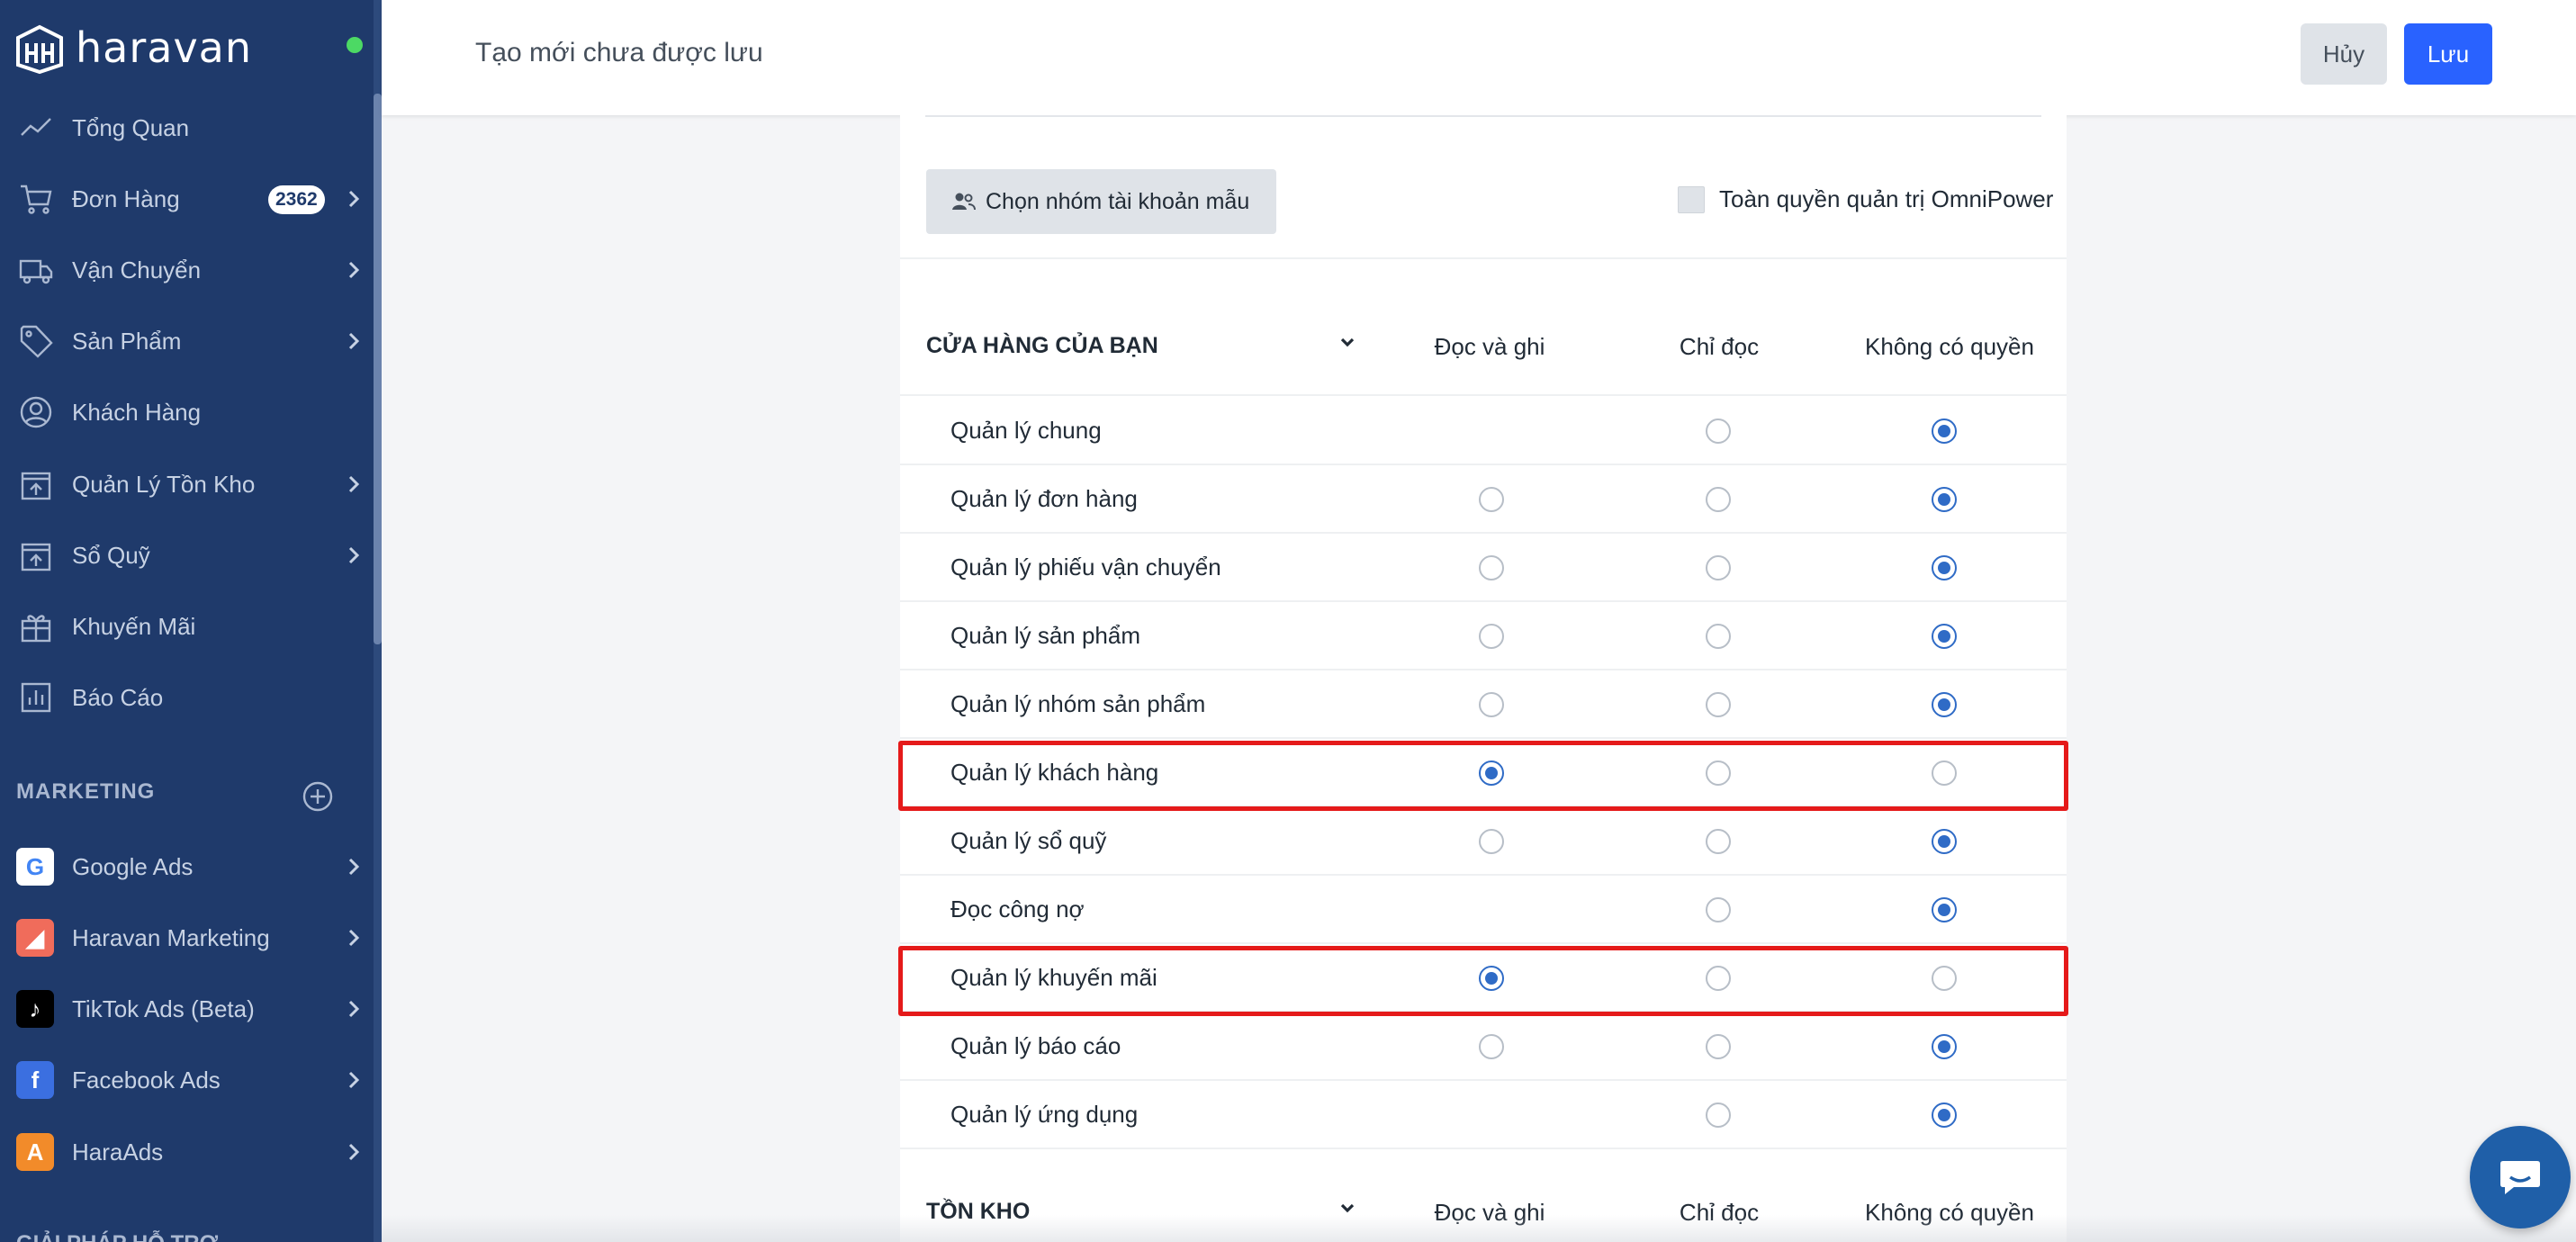 Image resolution: width=2576 pixels, height=1242 pixels. Describe the element at coordinates (187, 1152) in the screenshot. I see `sidebar-app-haraads: A HaraAds` at that location.